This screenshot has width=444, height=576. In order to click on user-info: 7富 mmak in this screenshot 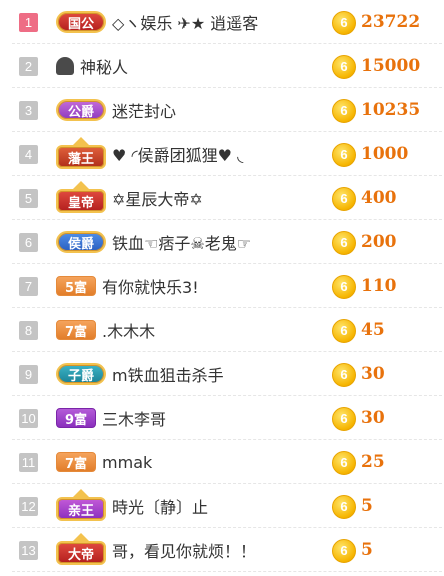, I will do `click(104, 462)`.